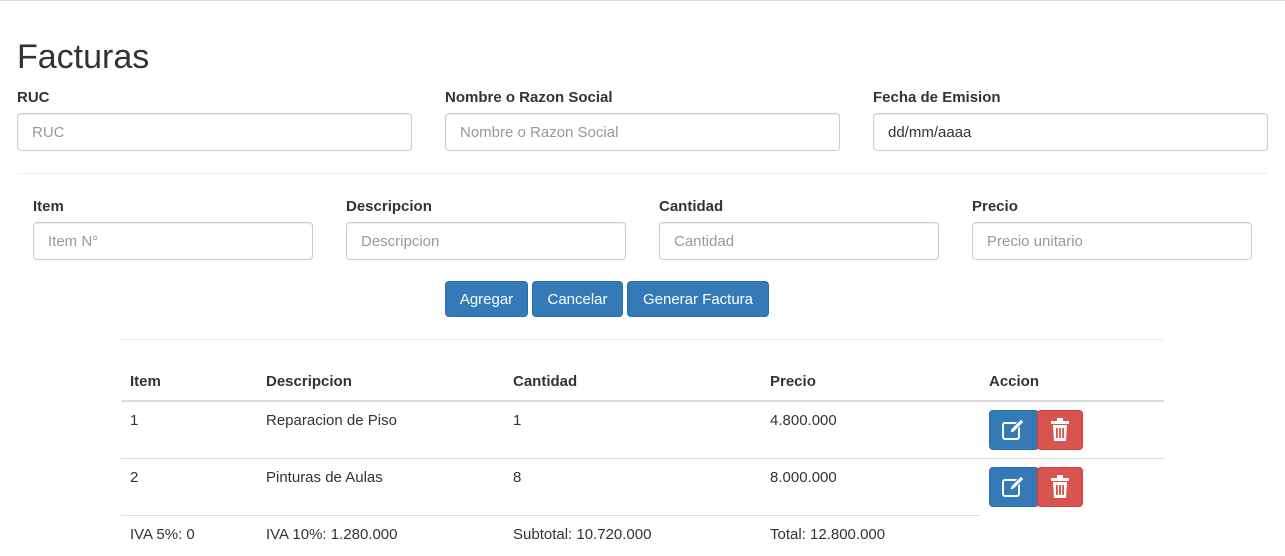  What do you see at coordinates (134, 420) in the screenshot?
I see `row-item: 1` at bounding box center [134, 420].